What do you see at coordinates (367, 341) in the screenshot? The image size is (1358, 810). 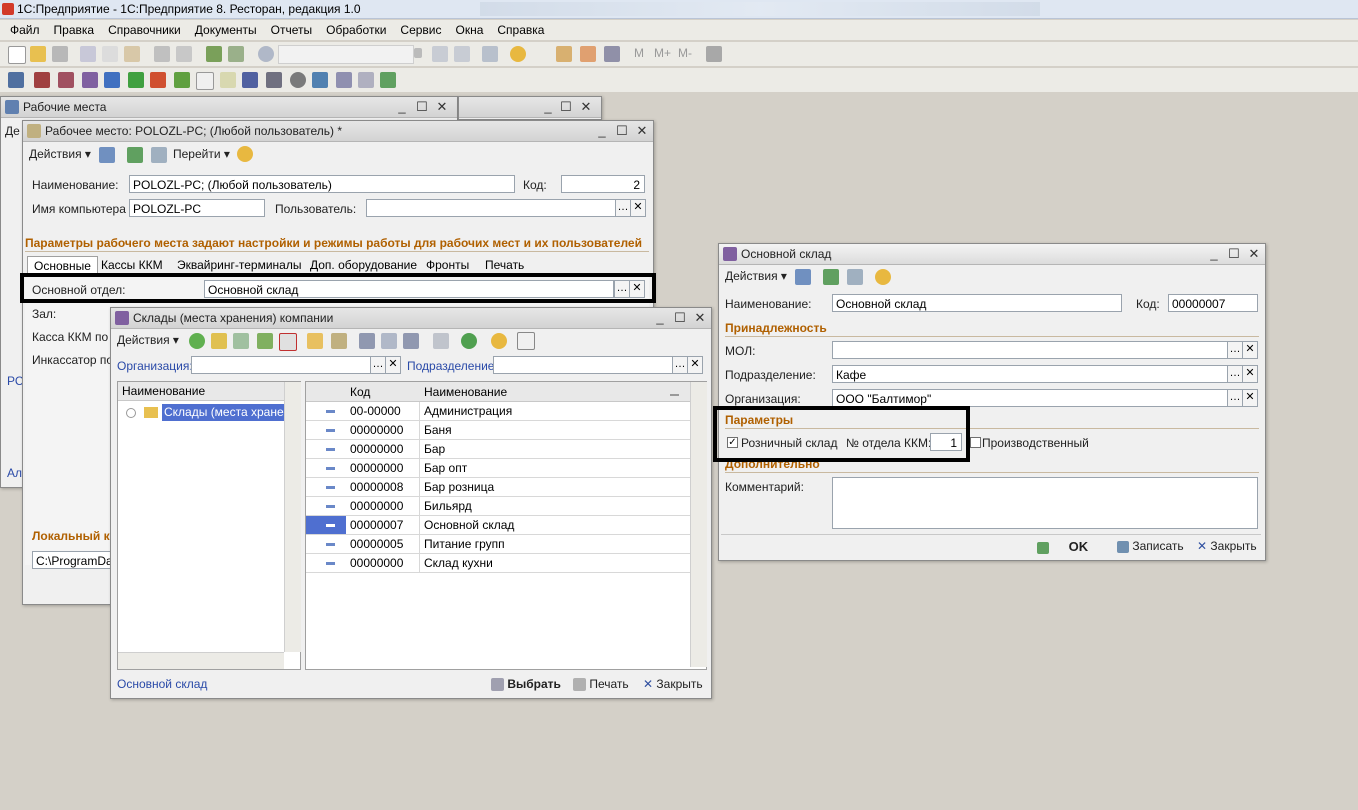 I see `filter-icon` at bounding box center [367, 341].